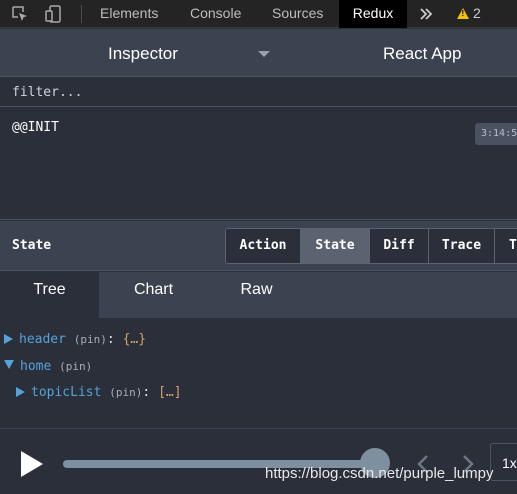 The image size is (517, 494). I want to click on tree-node: topicList (pin): […], so click(99, 393).